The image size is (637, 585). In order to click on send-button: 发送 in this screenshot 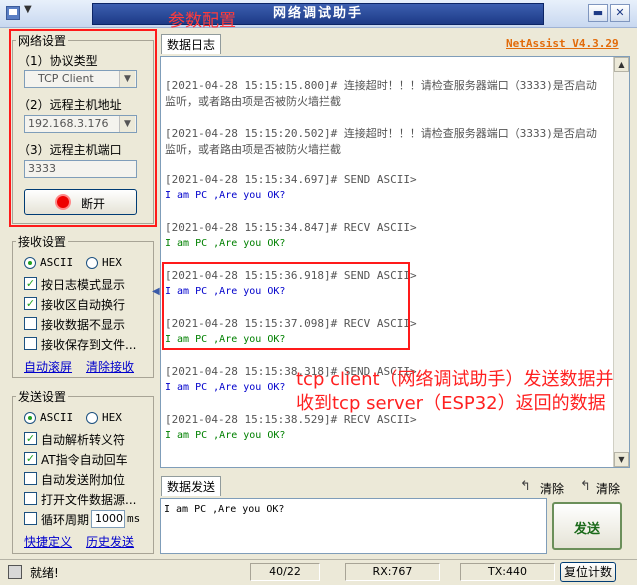, I will do `click(587, 526)`.